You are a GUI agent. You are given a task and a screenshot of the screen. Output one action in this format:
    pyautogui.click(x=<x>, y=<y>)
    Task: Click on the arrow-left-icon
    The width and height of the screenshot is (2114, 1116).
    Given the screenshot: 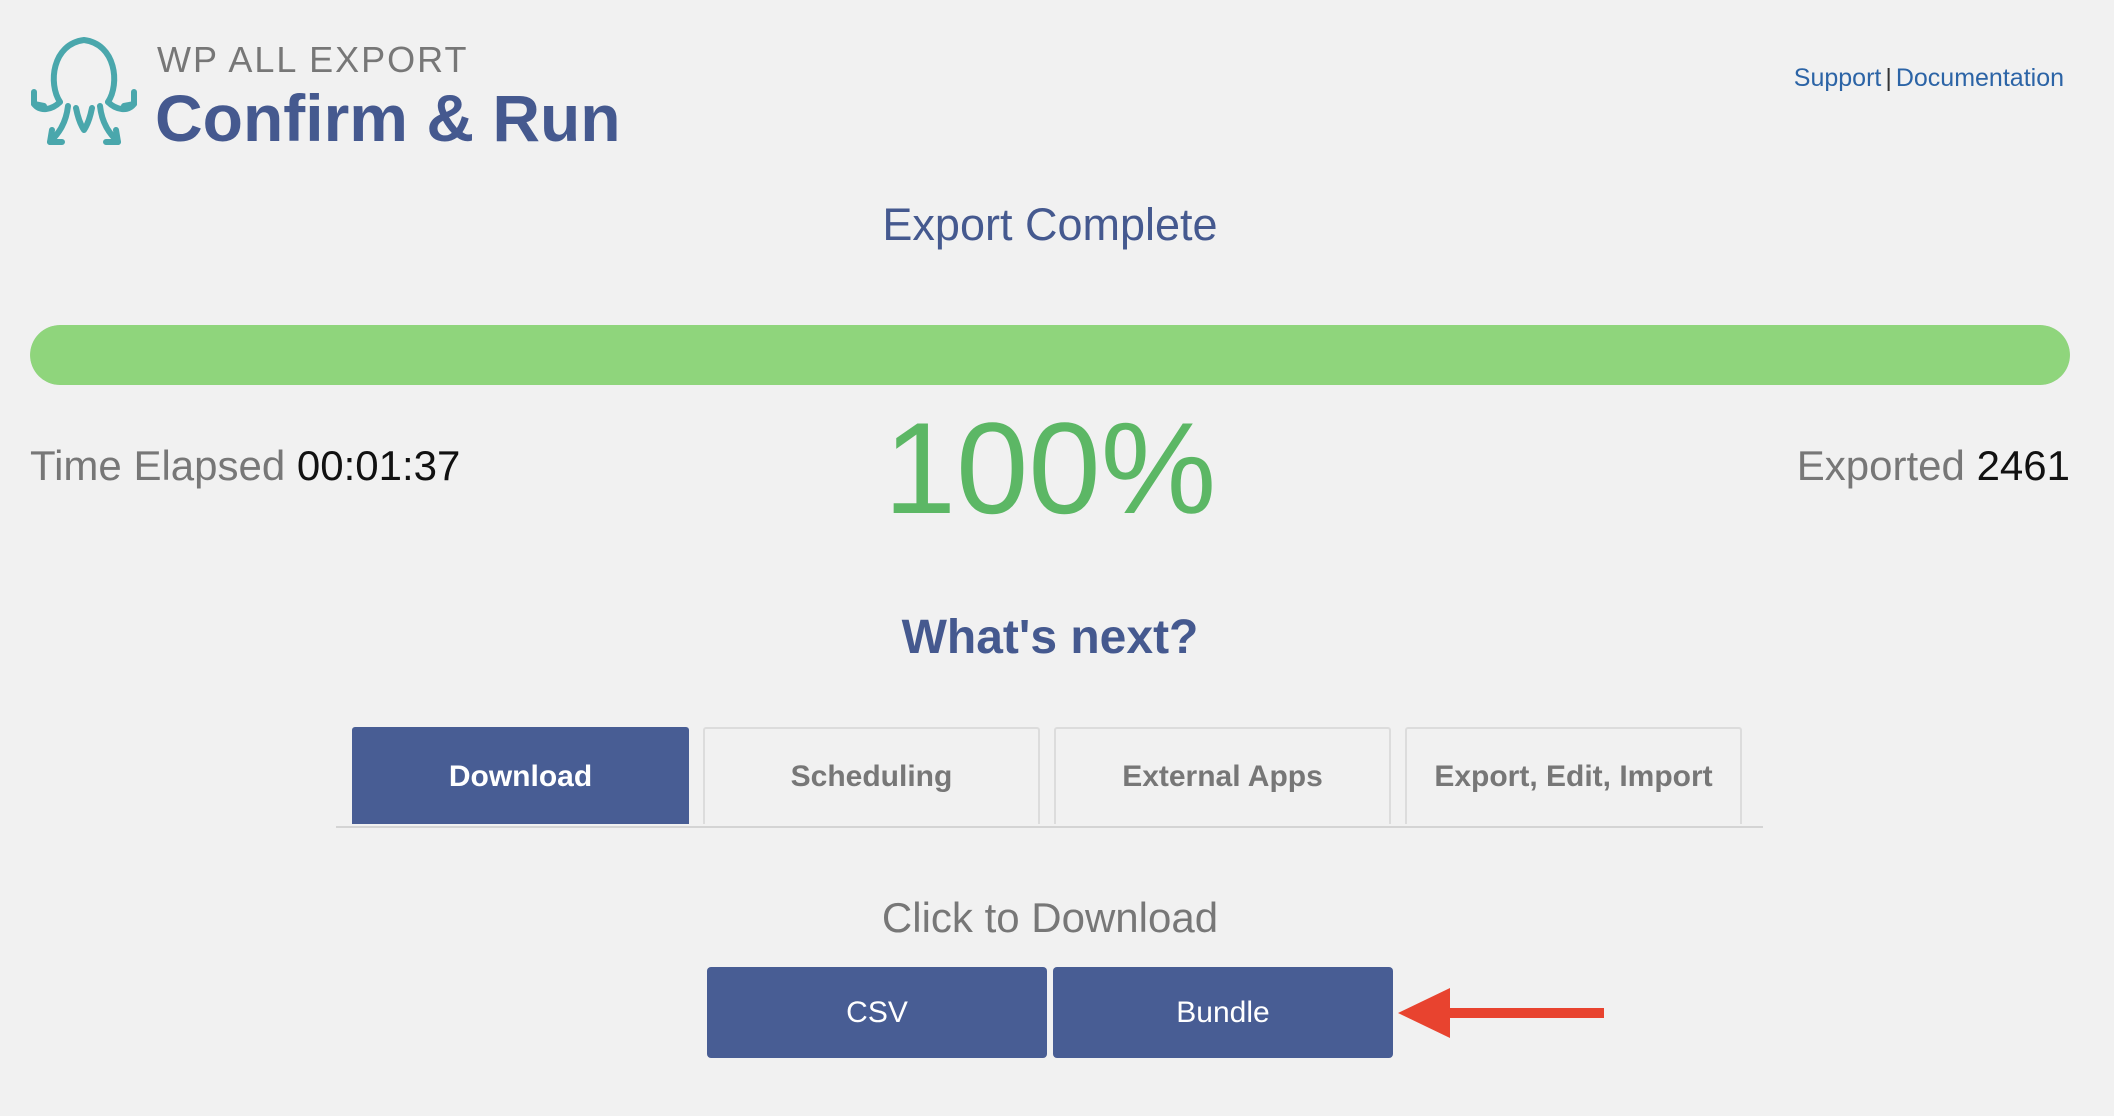 What is the action you would take?
    pyautogui.click(x=1501, y=1013)
    